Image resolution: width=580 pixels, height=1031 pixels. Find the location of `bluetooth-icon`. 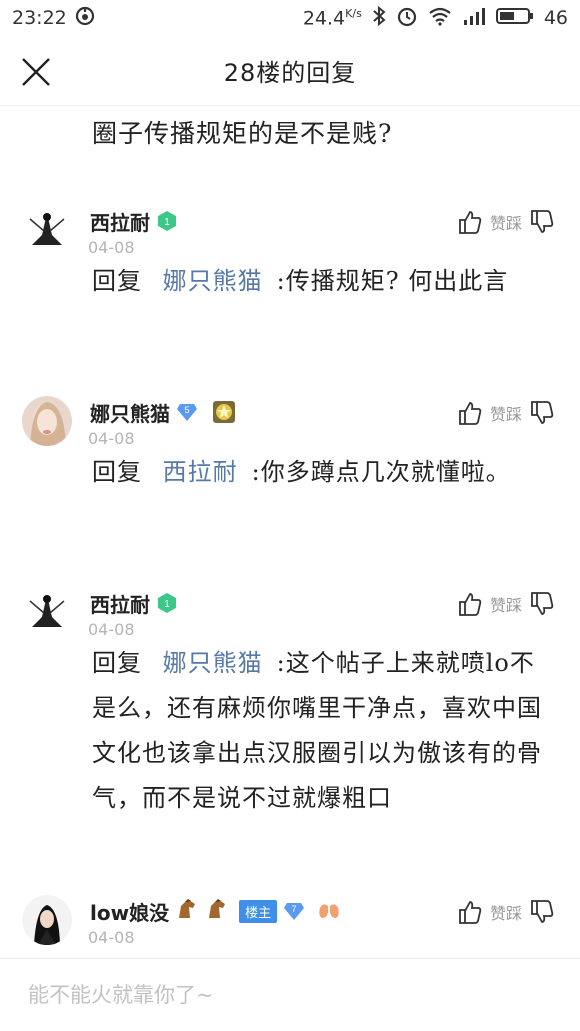

bluetooth-icon is located at coordinates (379, 18).